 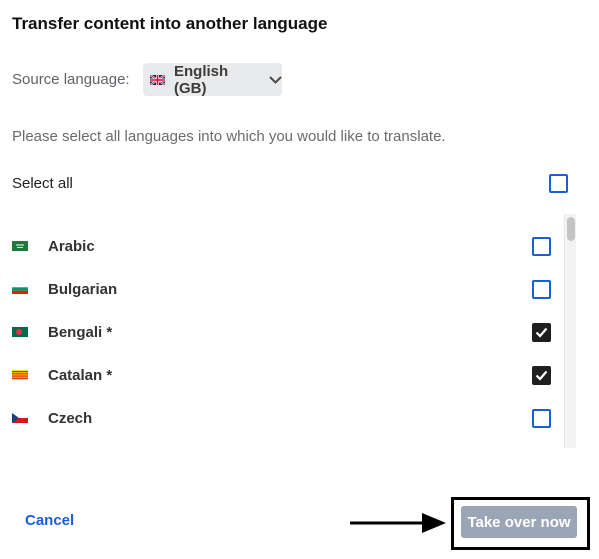 What do you see at coordinates (71, 79) in the screenshot?
I see `source-language-label: Source language:` at bounding box center [71, 79].